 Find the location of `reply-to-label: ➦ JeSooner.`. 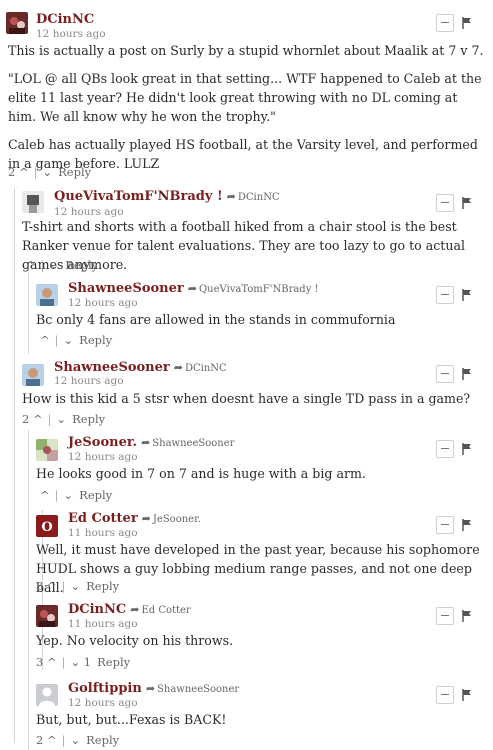

reply-to-label: ➦ JeSooner. is located at coordinates (171, 518).